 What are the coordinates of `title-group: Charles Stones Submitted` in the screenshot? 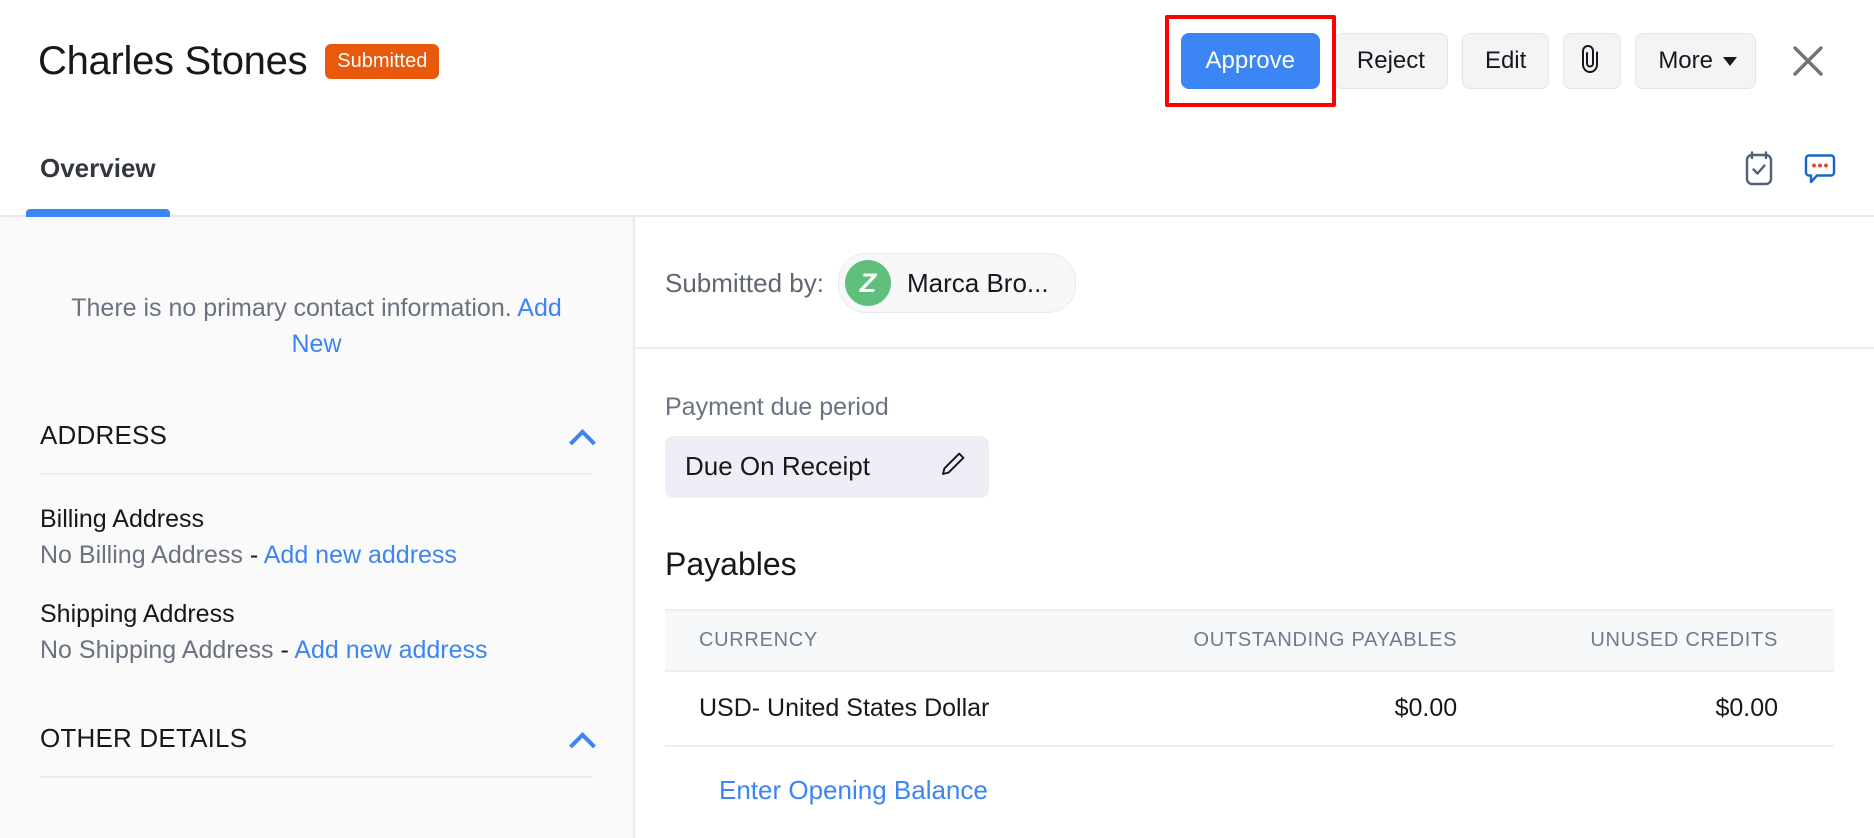 It's located at (239, 61).